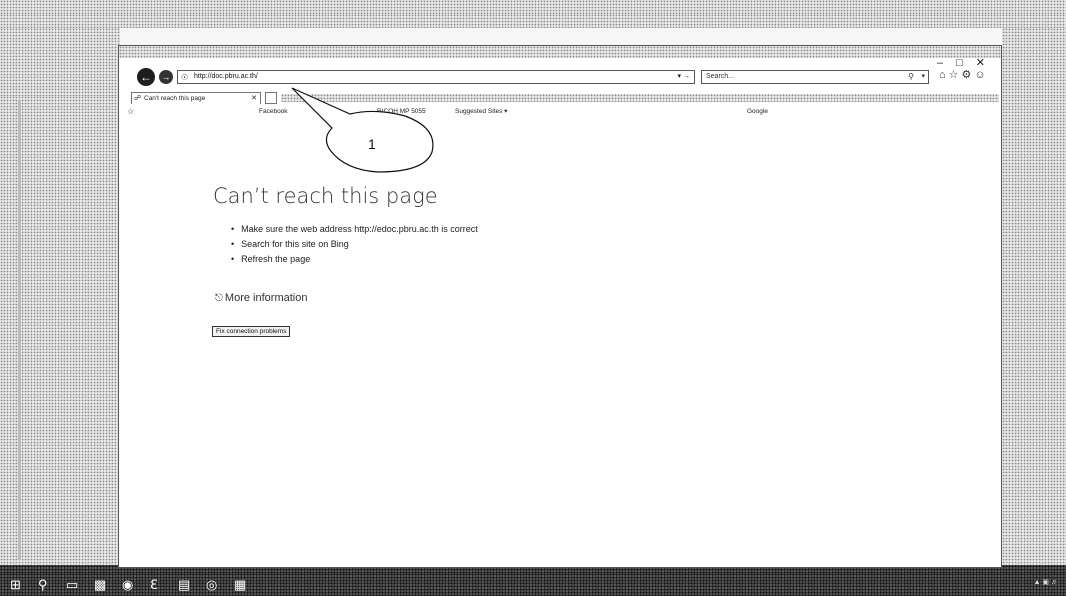 This screenshot has height=596, width=1066. I want to click on windows-start-icon: ⊞, so click(15, 585).